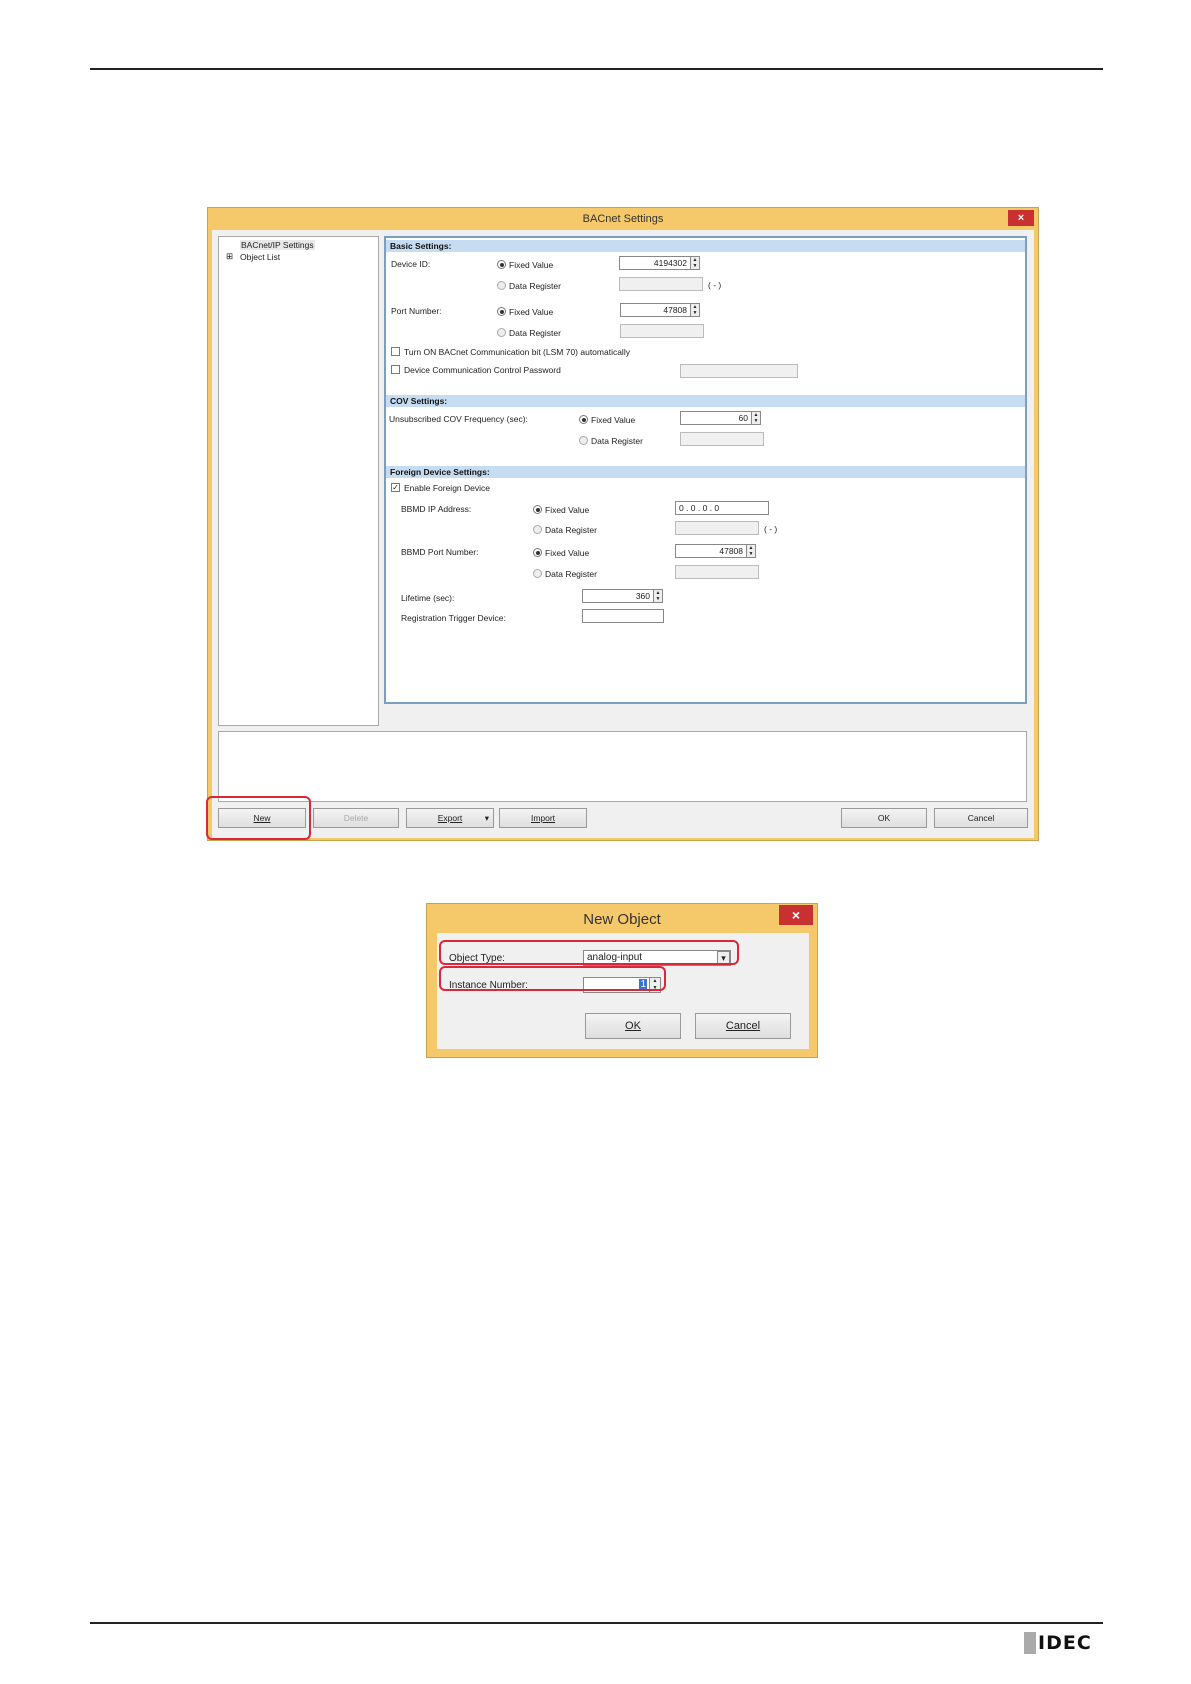 The image size is (1191, 1684). What do you see at coordinates (705, 401) in the screenshot?
I see `cov-settings-header: COV Settings:` at bounding box center [705, 401].